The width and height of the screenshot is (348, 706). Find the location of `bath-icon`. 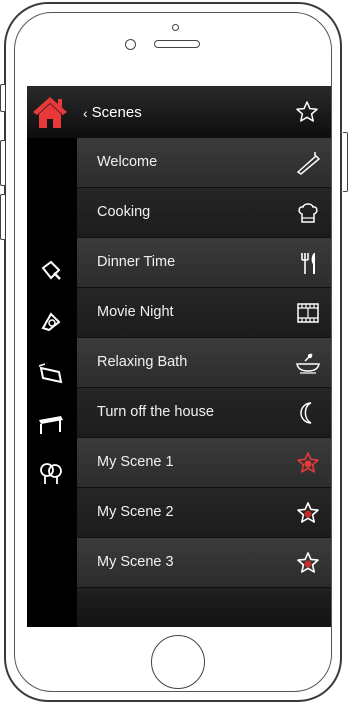

bath-icon is located at coordinates (308, 363).